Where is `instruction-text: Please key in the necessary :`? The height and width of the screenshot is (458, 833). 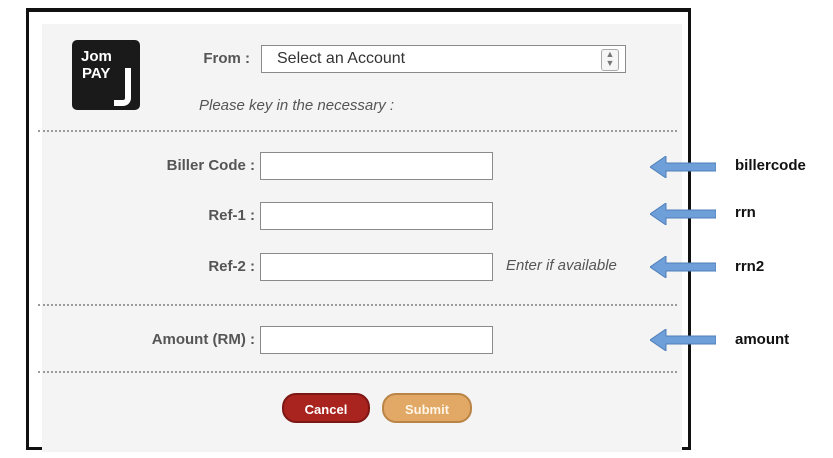
instruction-text: Please key in the necessary : is located at coordinates (297, 105).